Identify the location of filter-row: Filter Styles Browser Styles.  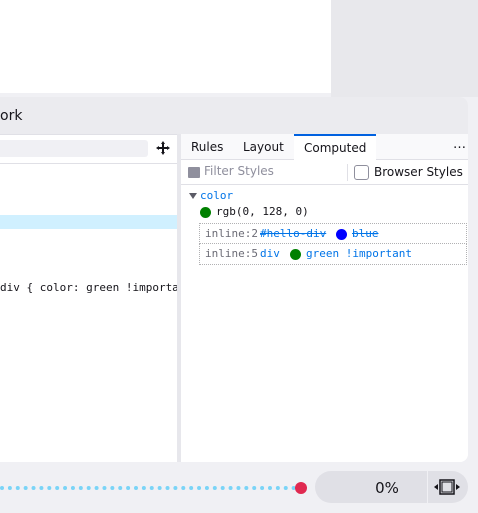
(324, 172).